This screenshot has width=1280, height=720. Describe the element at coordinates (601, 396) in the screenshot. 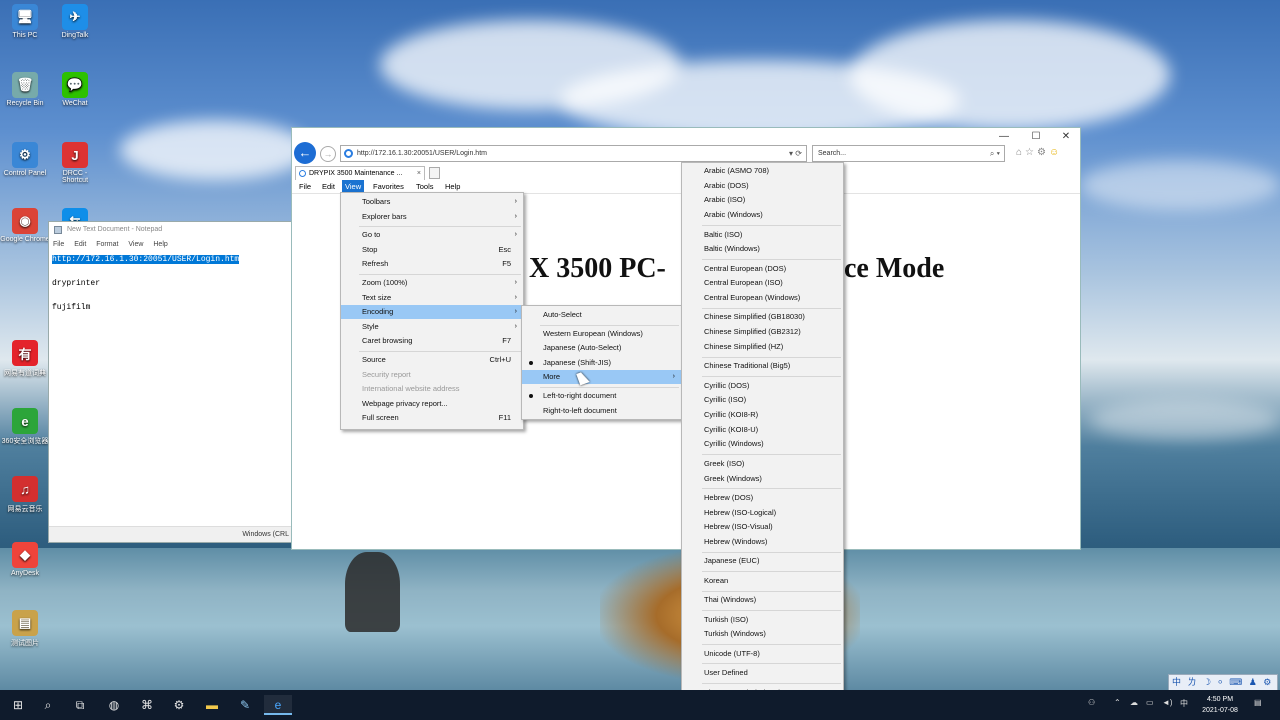

I see `menu-item-left-to-right-document: Left-to-right document` at that location.